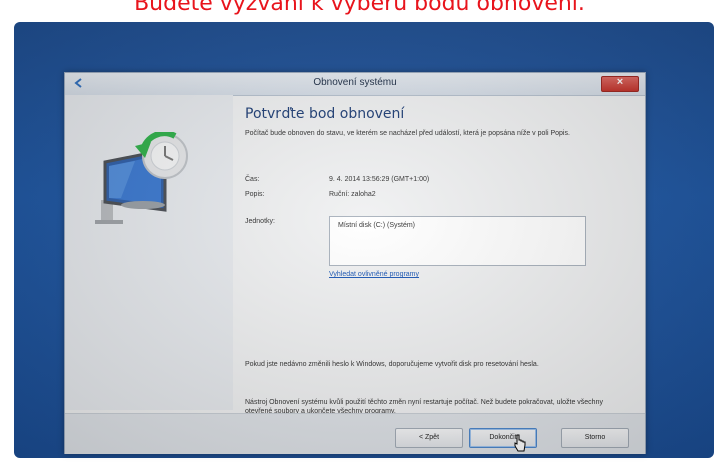 This screenshot has width=719, height=466. What do you see at coordinates (379, 179) in the screenshot?
I see `time-value: 9. 4. 2014 13:56:29 (GMT+1:00)` at bounding box center [379, 179].